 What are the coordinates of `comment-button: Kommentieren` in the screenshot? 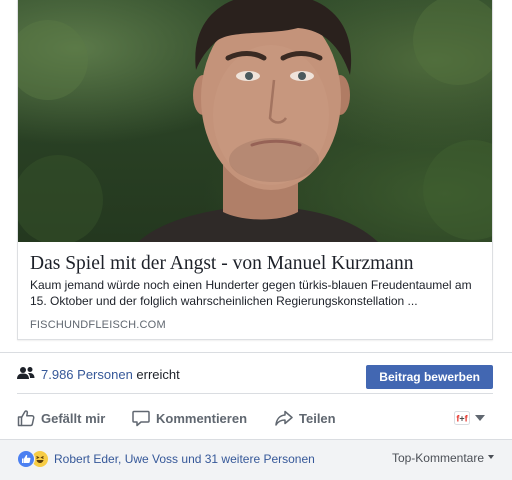 It's located at (189, 418).